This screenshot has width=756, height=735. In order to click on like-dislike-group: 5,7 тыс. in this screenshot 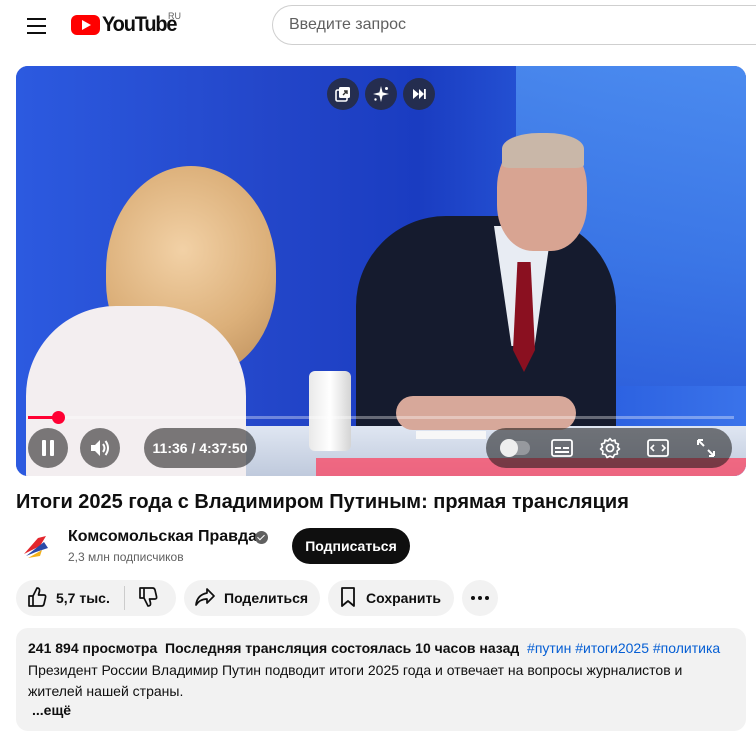, I will do `click(96, 598)`.